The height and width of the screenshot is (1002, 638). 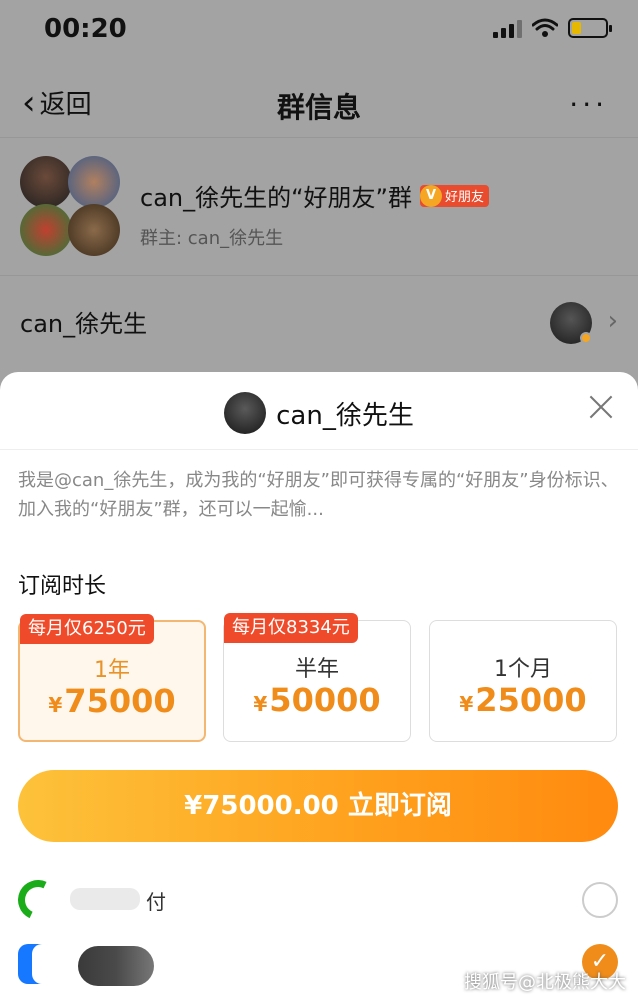 What do you see at coordinates (464, 197) in the screenshot?
I see `badge-text: 好朋友` at bounding box center [464, 197].